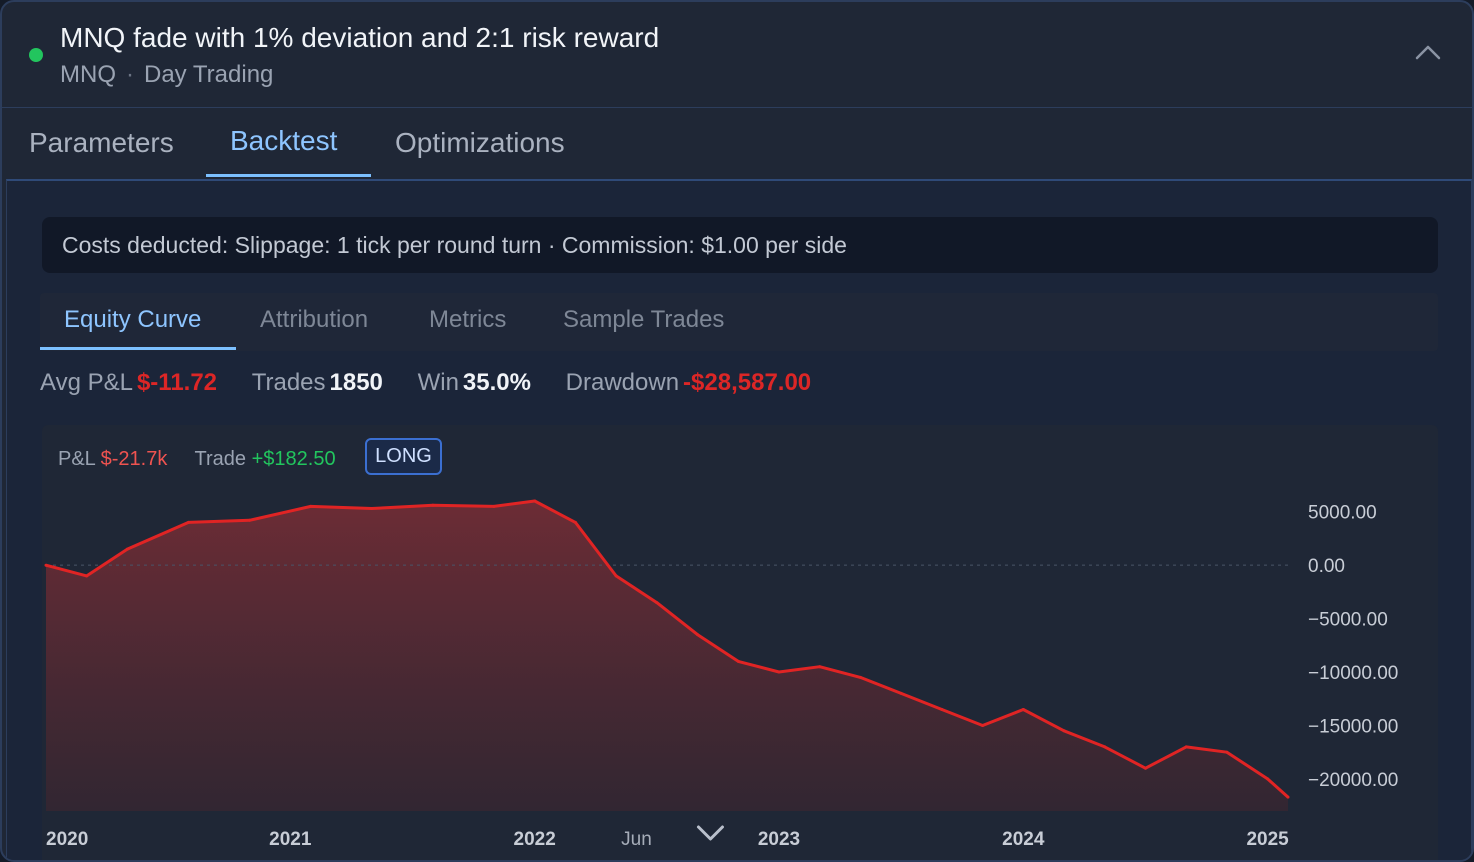 The width and height of the screenshot is (1474, 862). What do you see at coordinates (1326, 566) in the screenshot?
I see `y-tick-label: 0.00` at bounding box center [1326, 566].